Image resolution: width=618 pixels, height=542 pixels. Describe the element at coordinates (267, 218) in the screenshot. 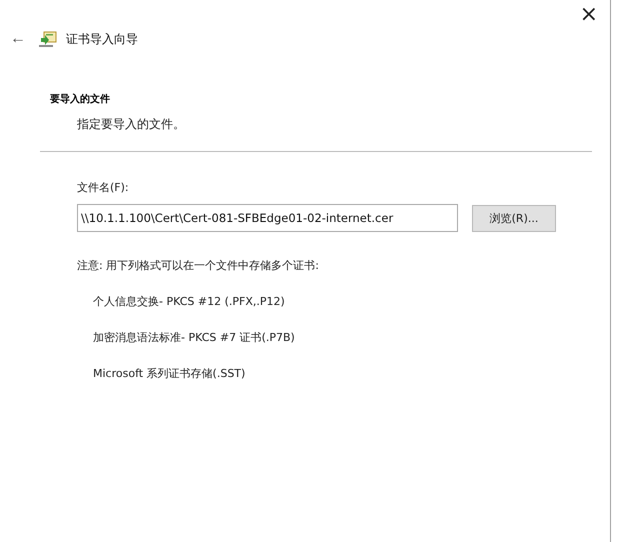

I see `file-name-field: \\10.1.1.100\Cert\Cert-081-SFBEdge01-02-internet.cer` at that location.